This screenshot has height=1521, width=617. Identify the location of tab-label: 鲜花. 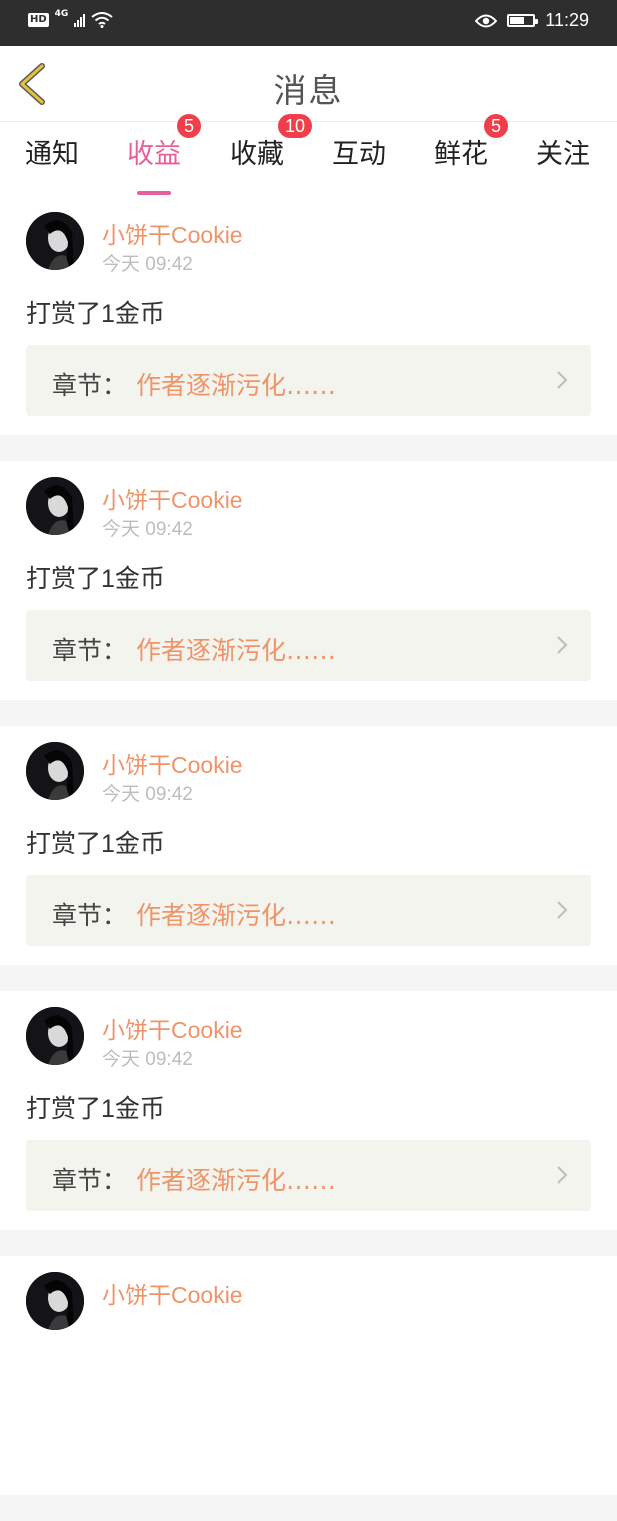
(461, 154).